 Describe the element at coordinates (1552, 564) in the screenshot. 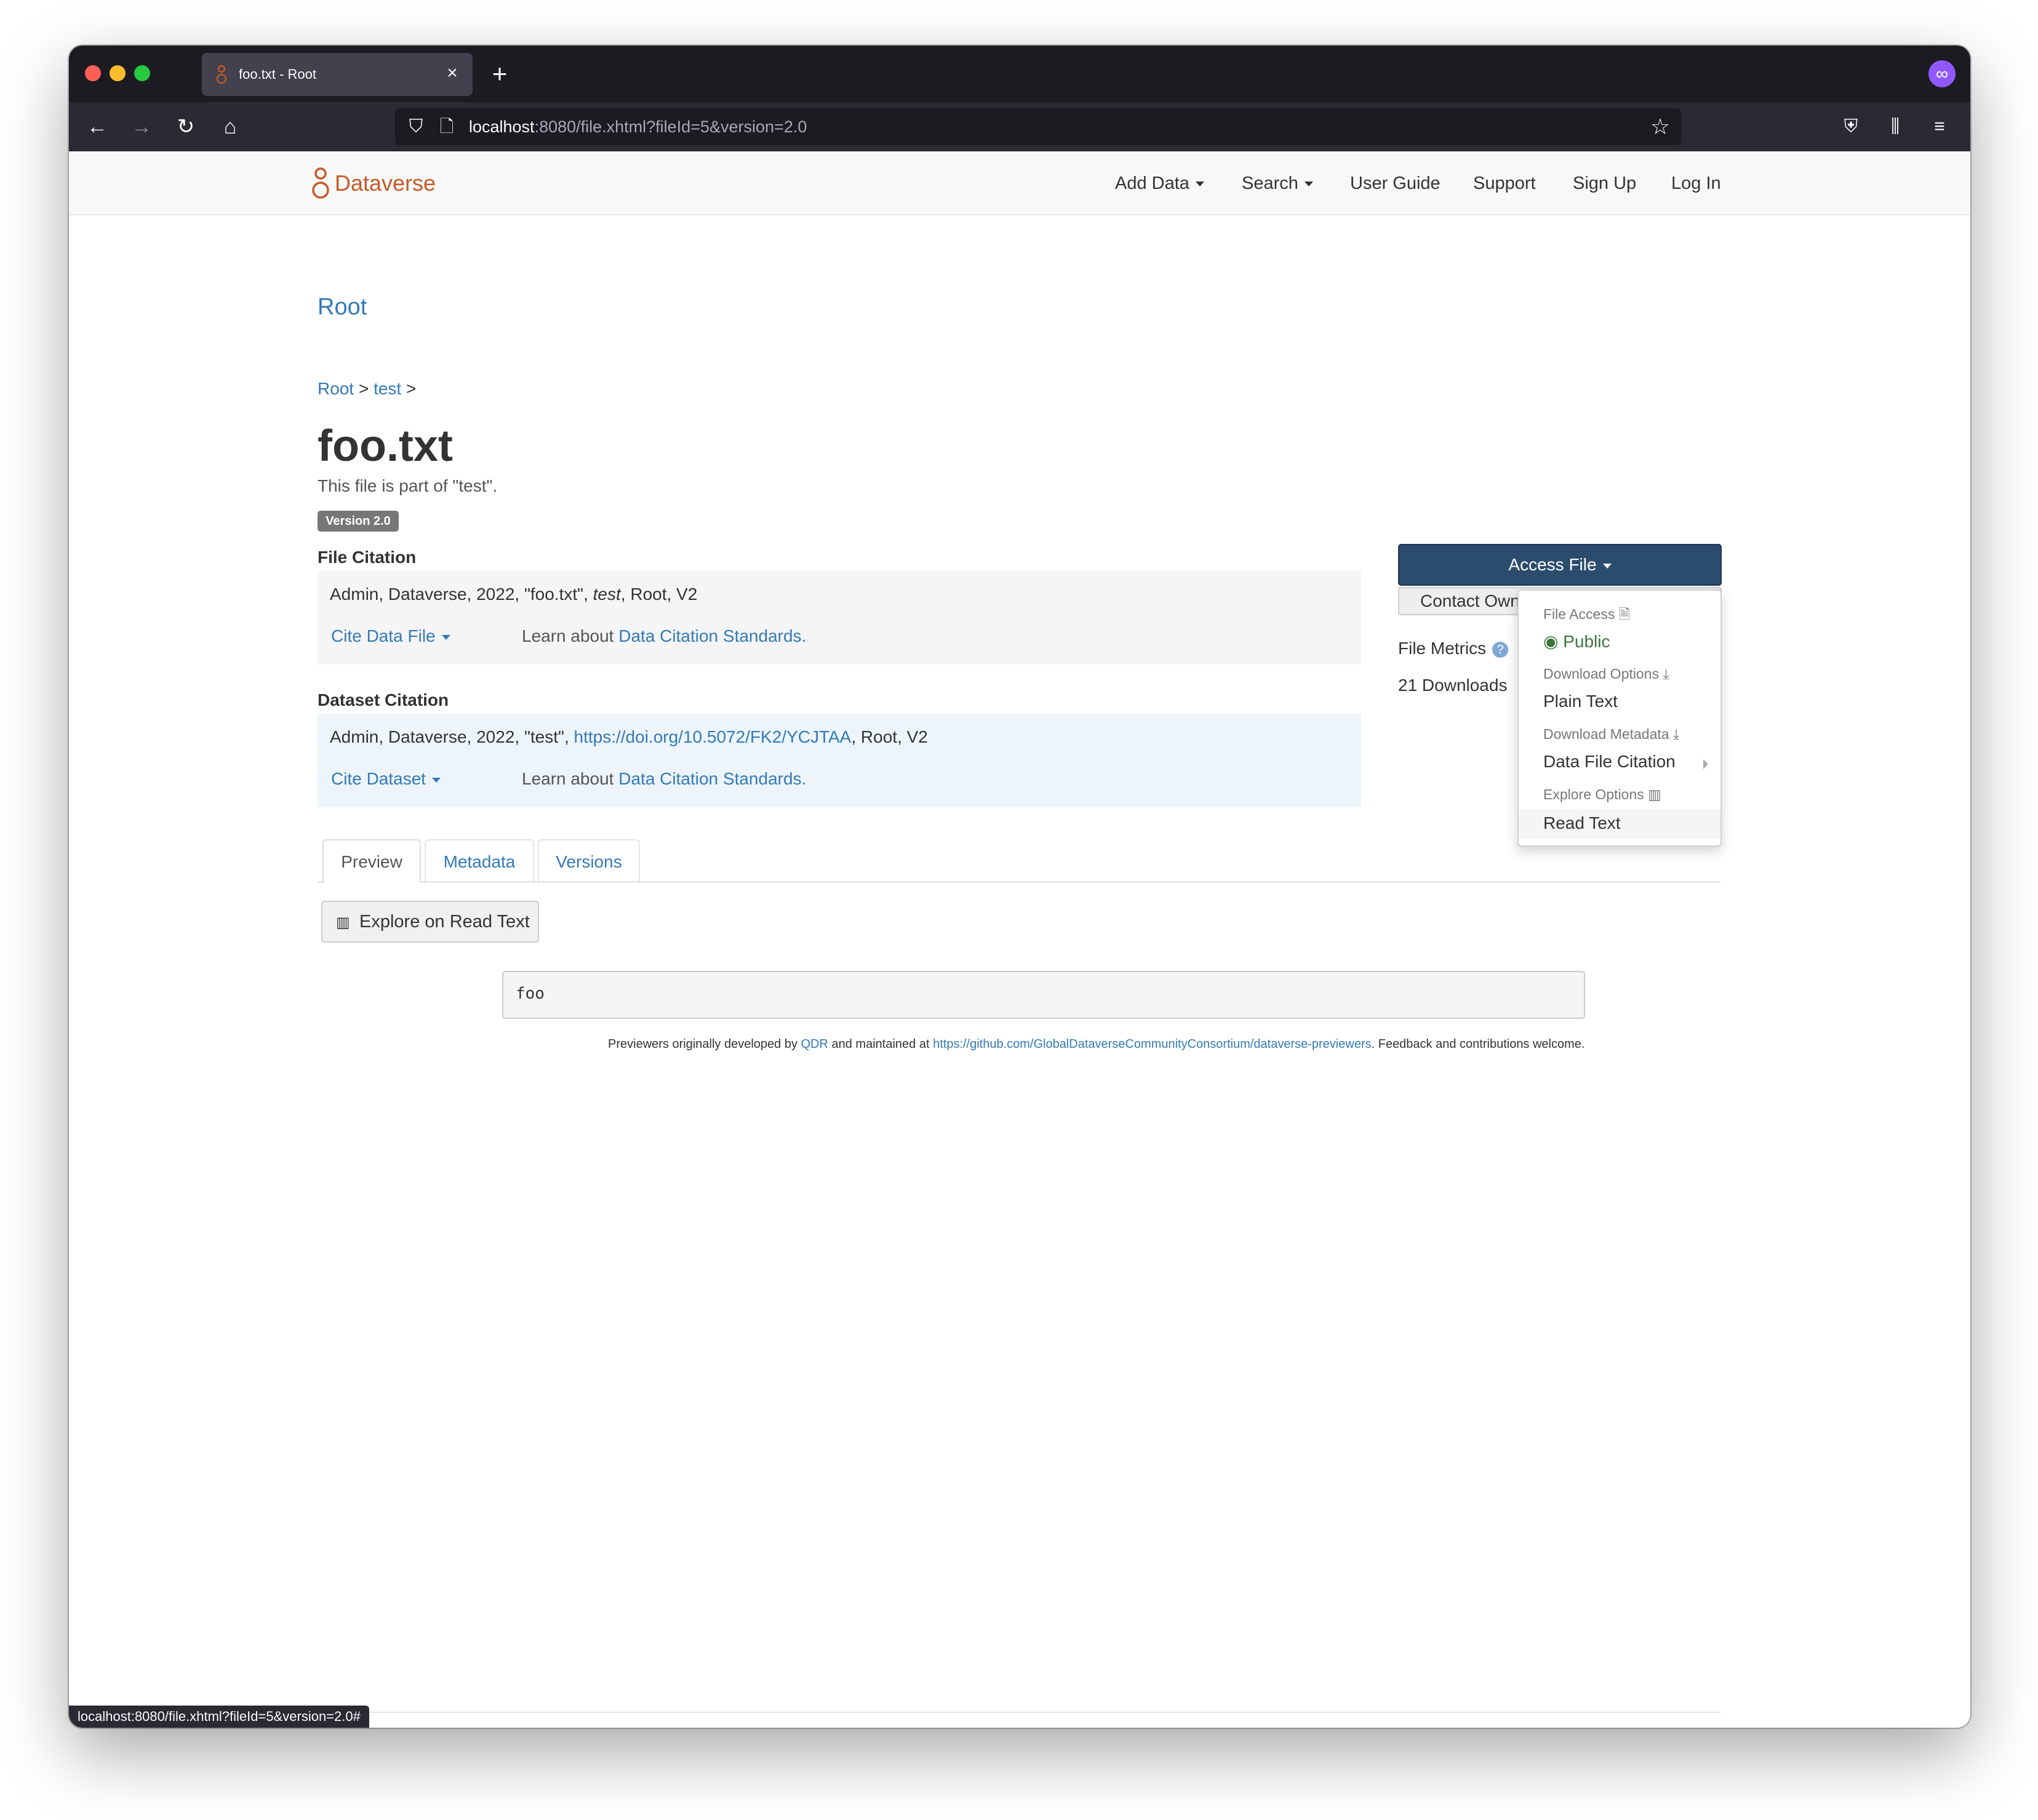

I see `access-file-label: Access File` at that location.